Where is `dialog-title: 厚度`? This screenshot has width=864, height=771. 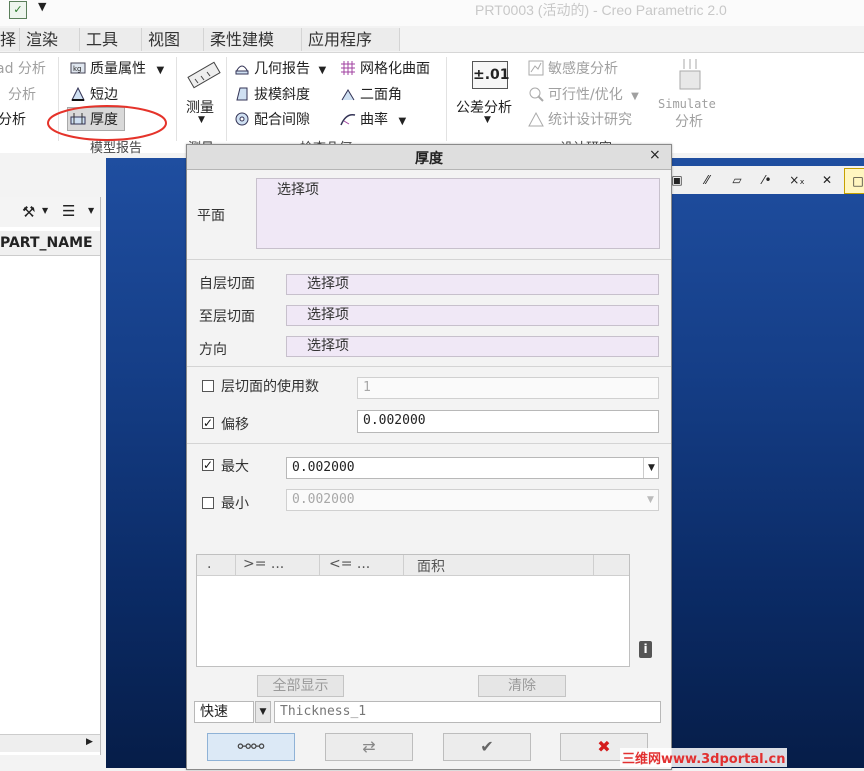 dialog-title: 厚度 is located at coordinates (429, 159).